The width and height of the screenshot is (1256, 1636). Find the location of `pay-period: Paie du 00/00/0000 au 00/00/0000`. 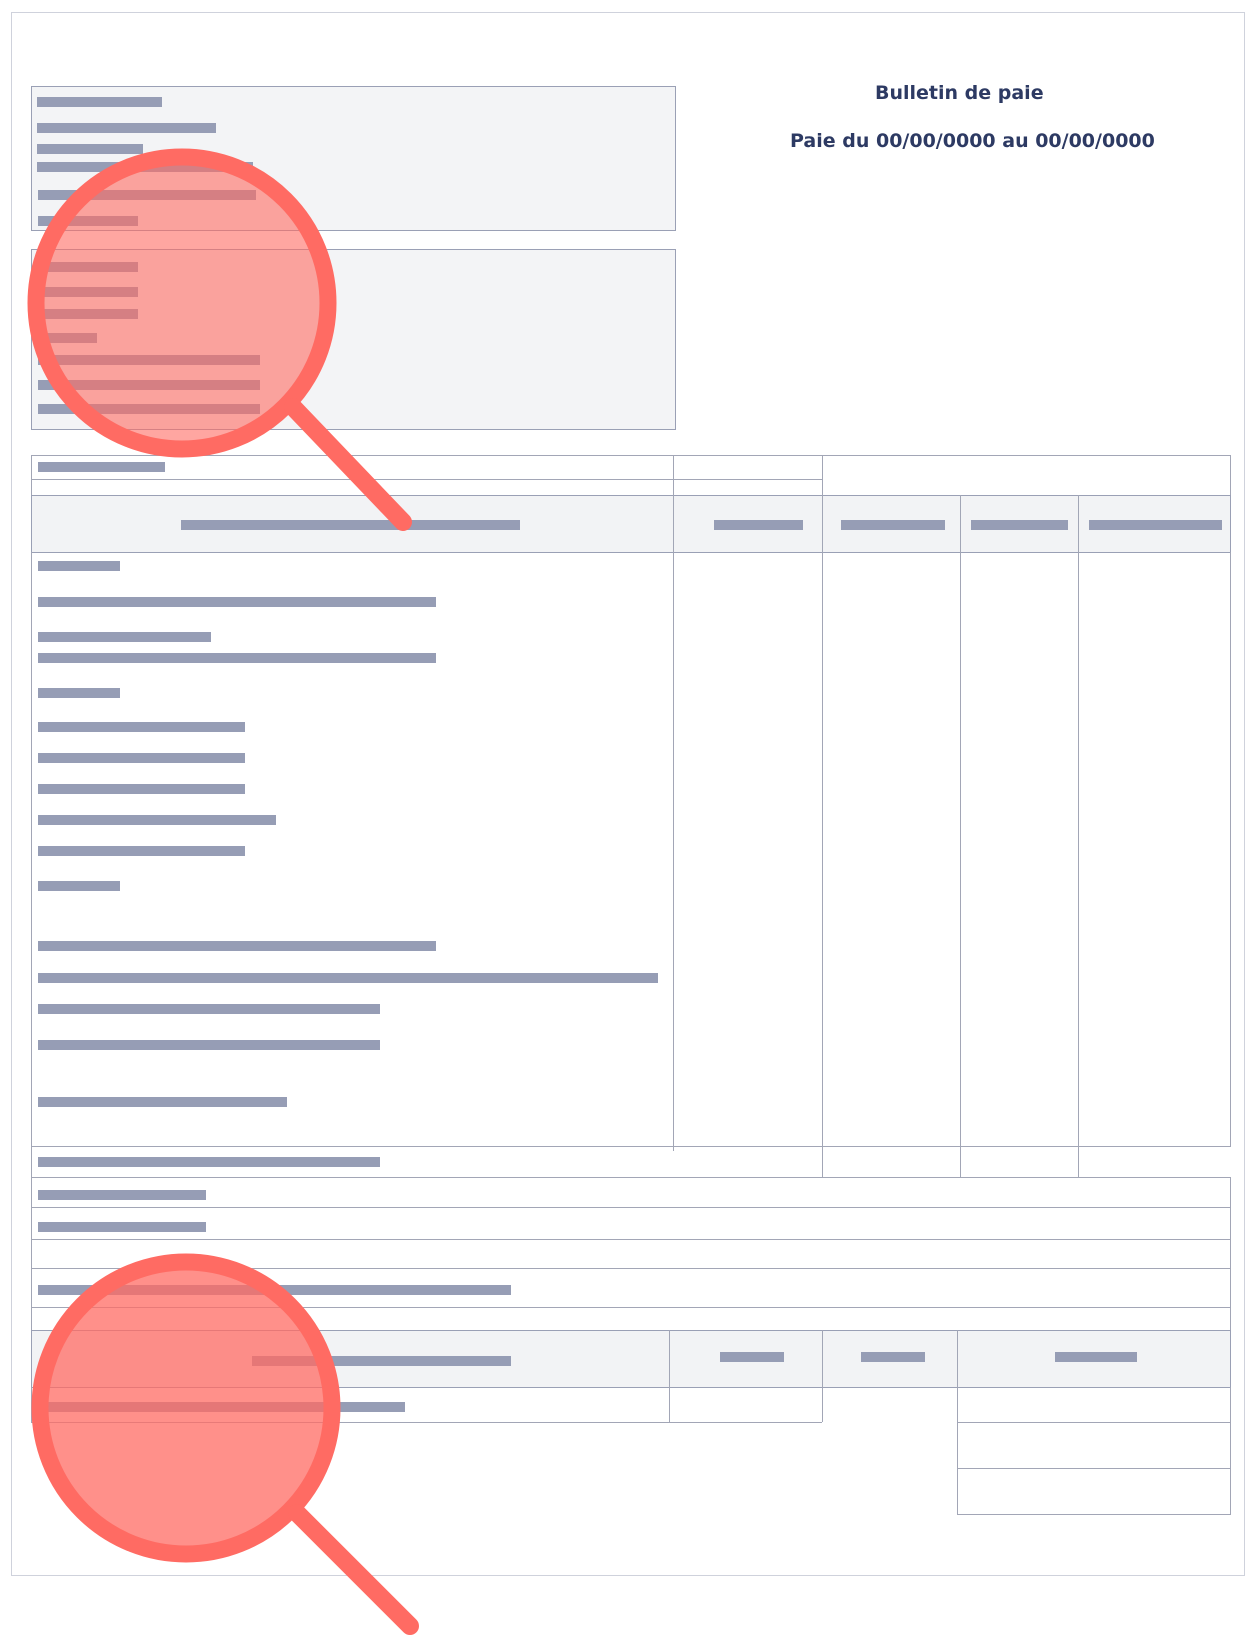

pay-period: Paie du 00/00/0000 au 00/00/0000 is located at coordinates (972, 141).